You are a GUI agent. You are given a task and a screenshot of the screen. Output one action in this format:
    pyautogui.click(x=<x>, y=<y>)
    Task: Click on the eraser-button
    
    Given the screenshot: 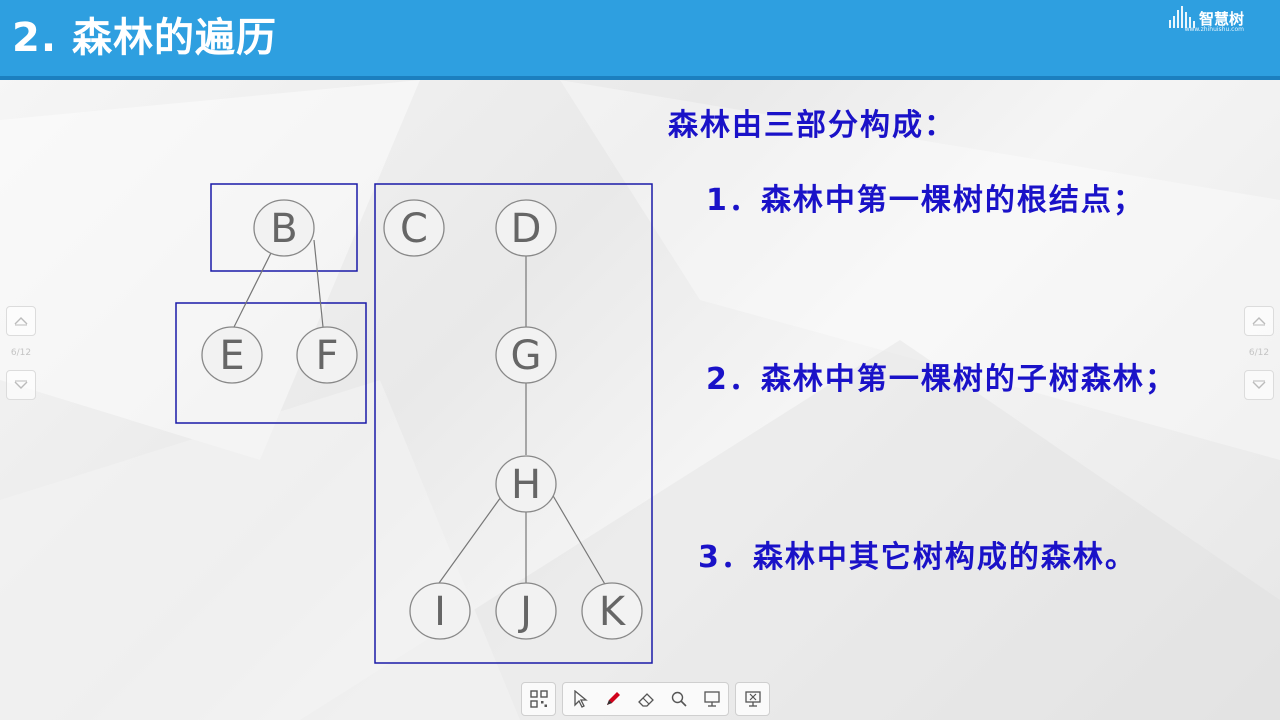 What is the action you would take?
    pyautogui.click(x=645, y=699)
    